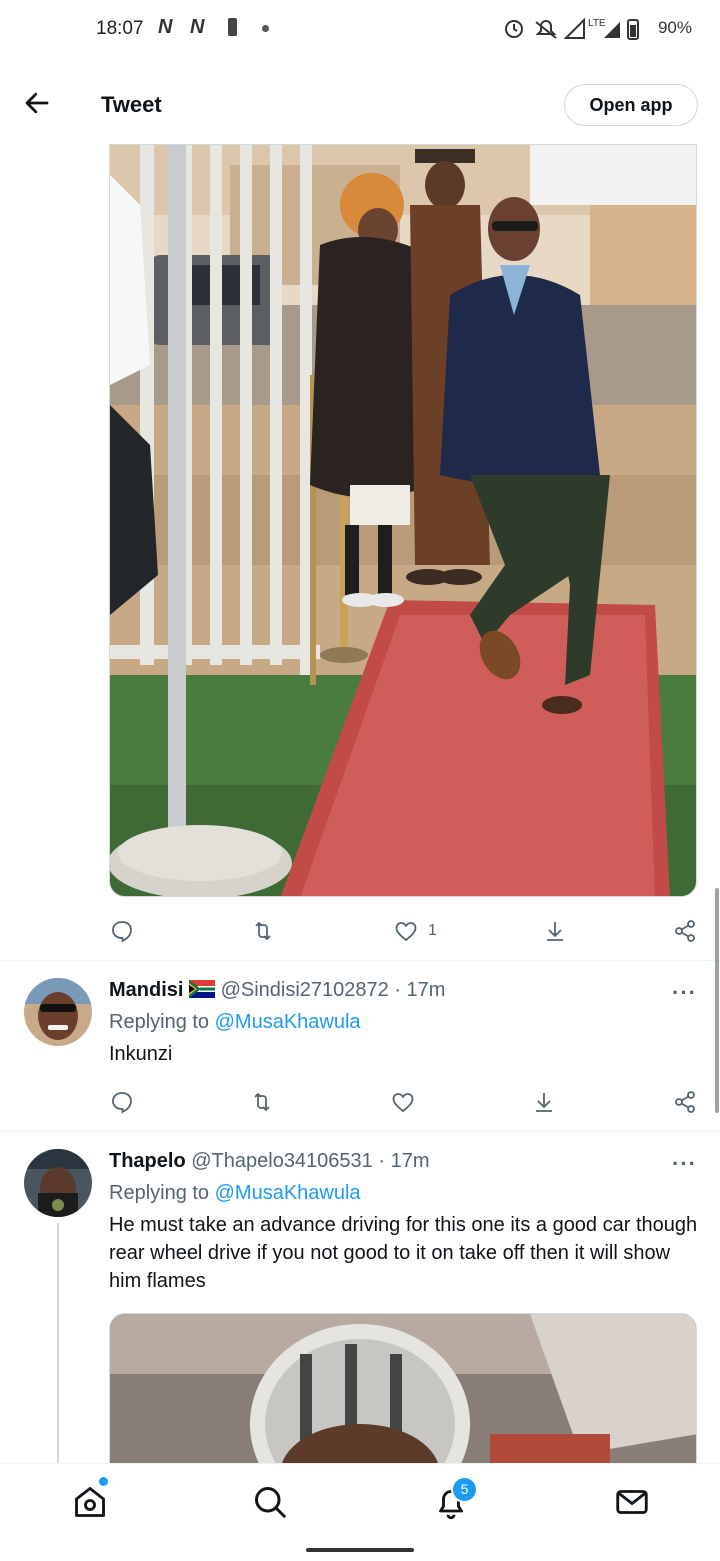  What do you see at coordinates (90, 1502) in the screenshot?
I see `home-icon` at bounding box center [90, 1502].